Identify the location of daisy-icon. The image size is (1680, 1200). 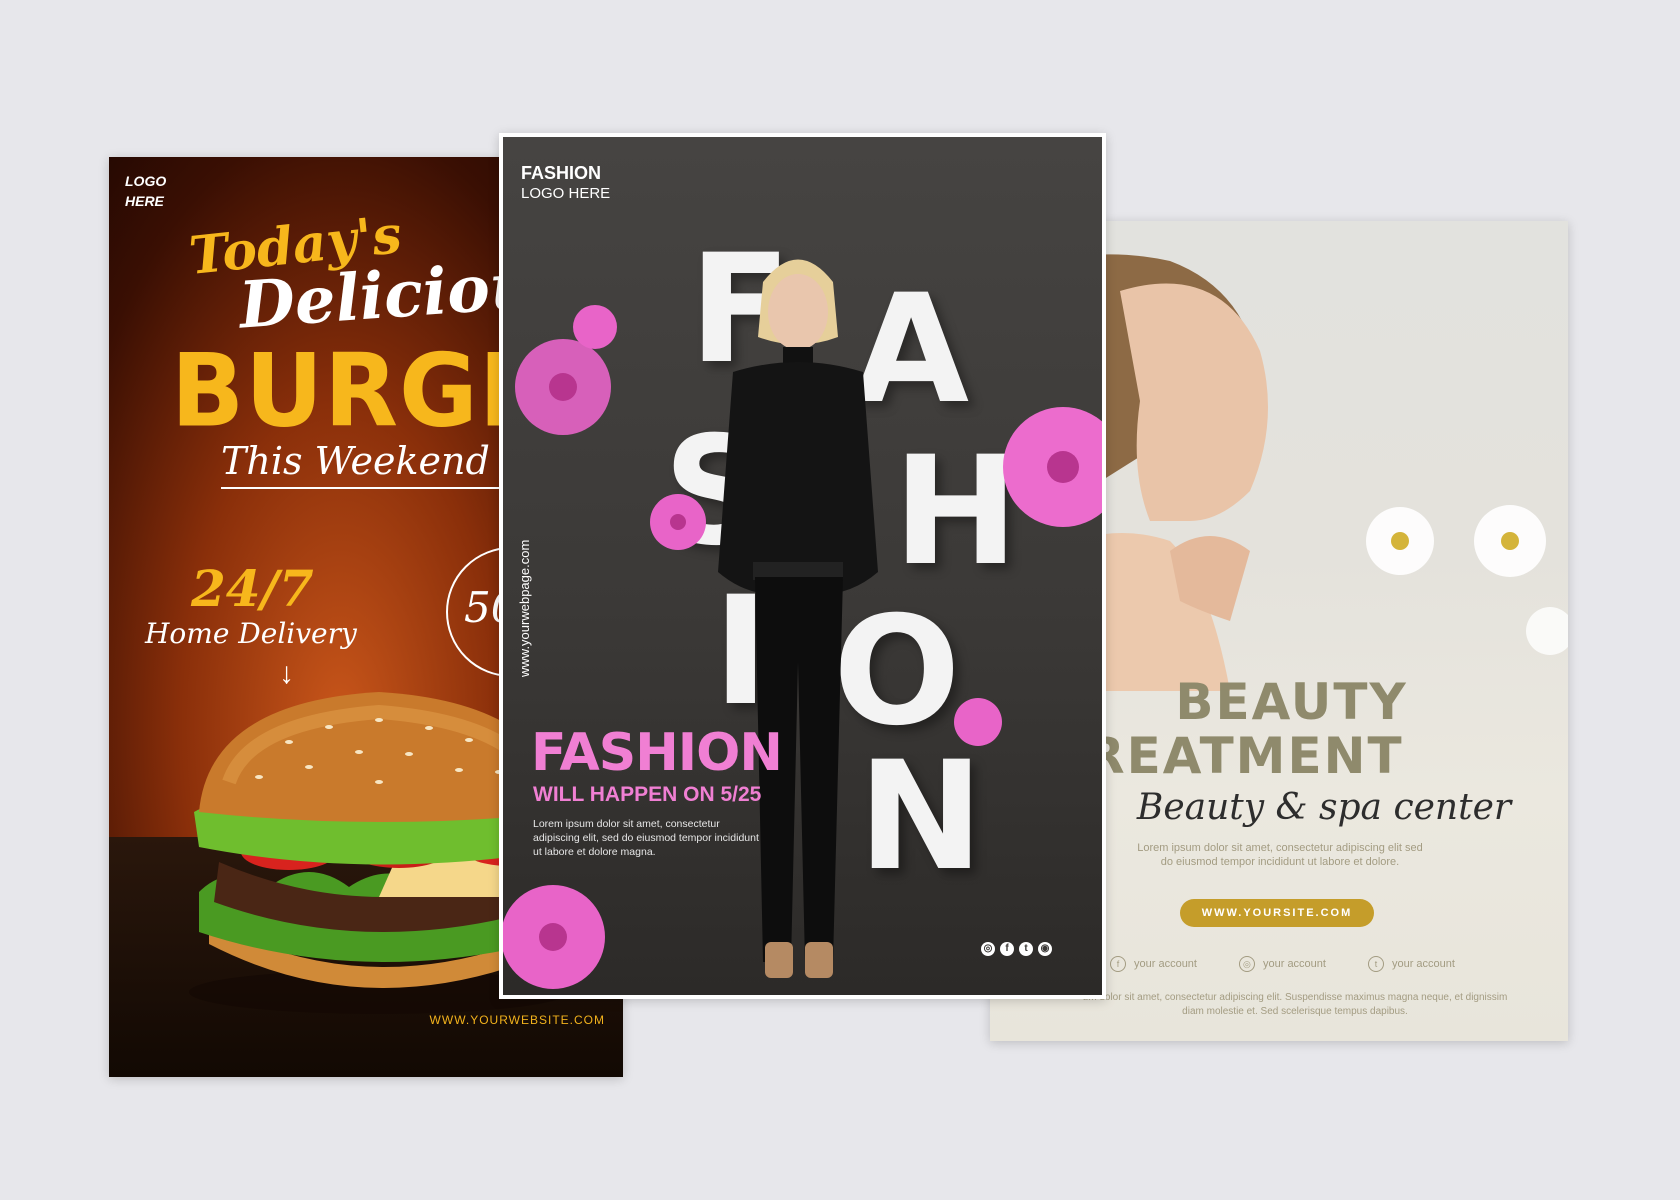
(1467, 580).